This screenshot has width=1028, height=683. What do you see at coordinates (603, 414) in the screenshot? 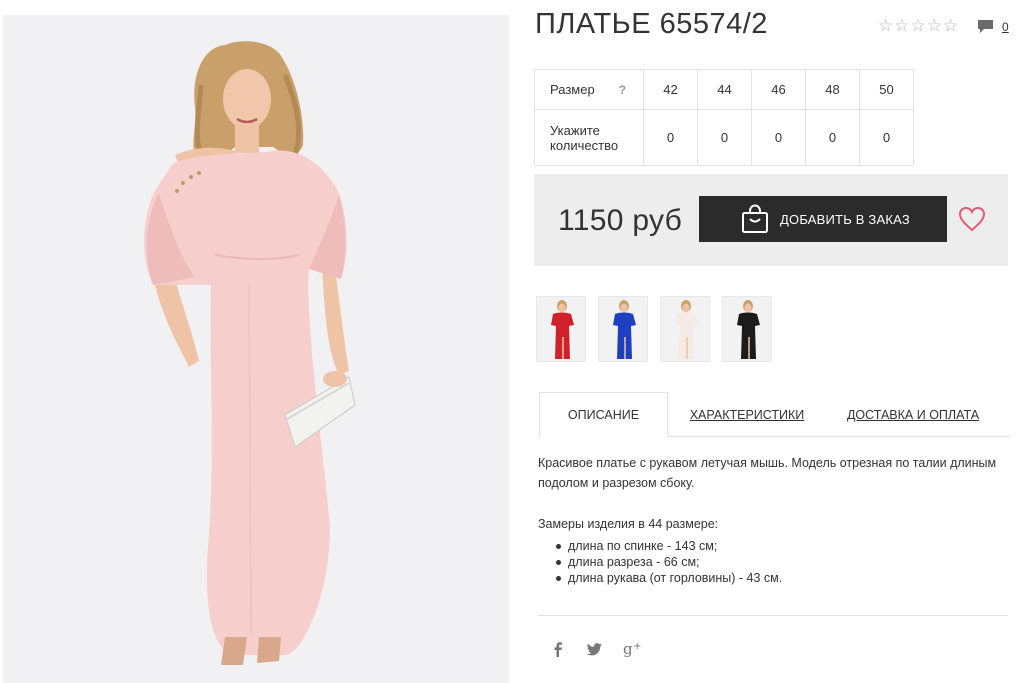
I see `tab-description: ОПИСАНИЕ` at bounding box center [603, 414].